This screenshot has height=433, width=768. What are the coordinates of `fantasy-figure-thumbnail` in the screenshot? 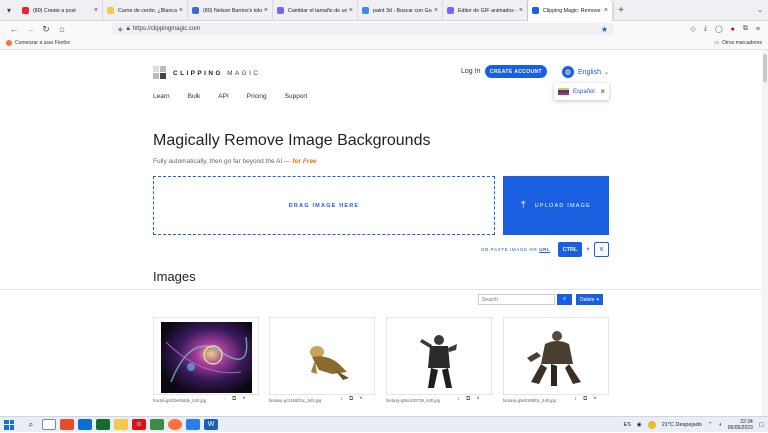 It's located at (322, 357).